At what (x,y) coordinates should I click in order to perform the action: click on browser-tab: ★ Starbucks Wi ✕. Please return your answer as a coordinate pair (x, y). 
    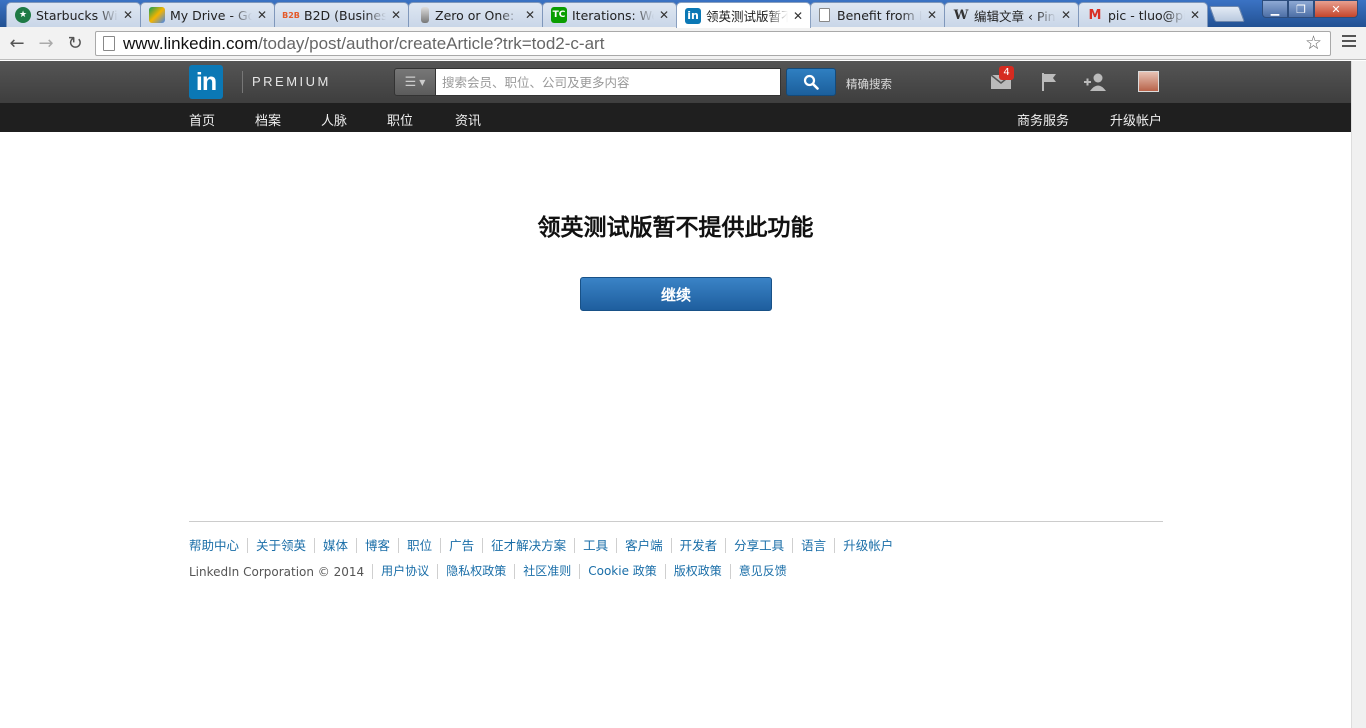
    Looking at the image, I should click on (73, 14).